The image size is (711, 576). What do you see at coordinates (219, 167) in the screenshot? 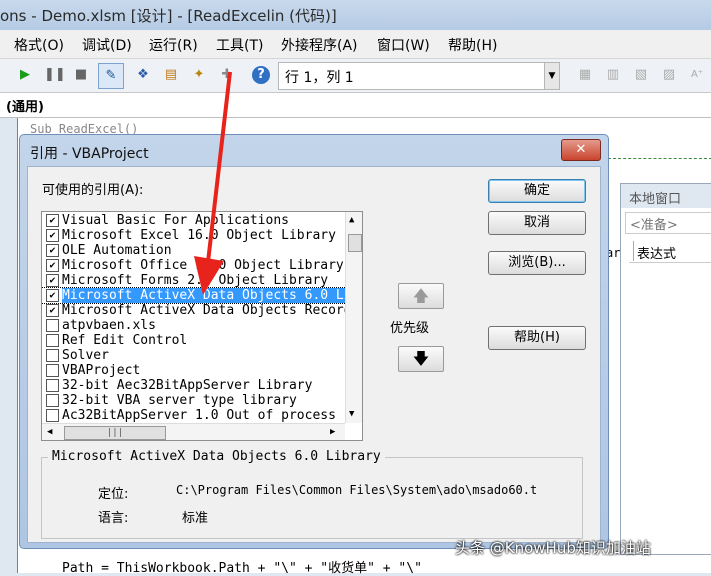
I see `annotation-arrow-shaft` at bounding box center [219, 167].